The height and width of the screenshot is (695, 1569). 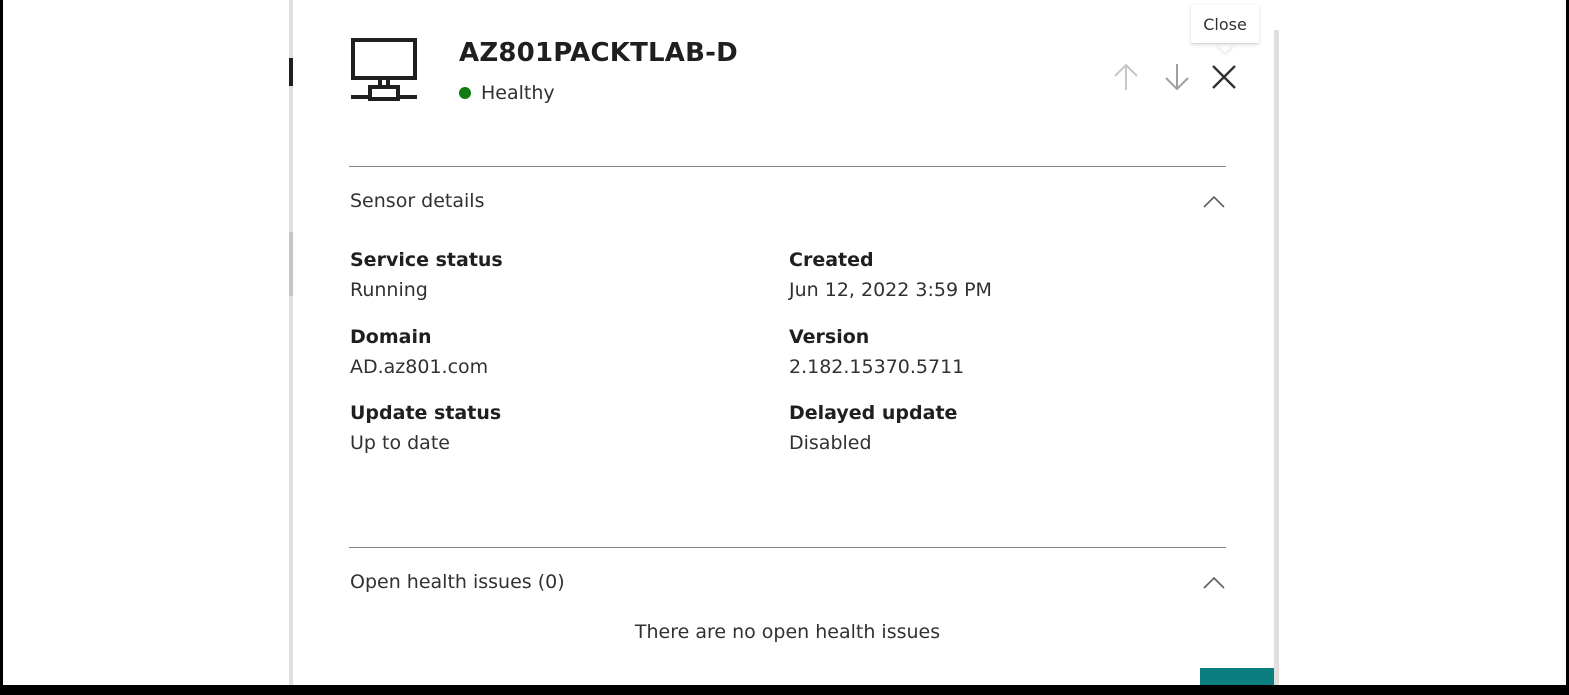 What do you see at coordinates (876, 352) in the screenshot?
I see `field-version: Version 2.182.15370.5711` at bounding box center [876, 352].